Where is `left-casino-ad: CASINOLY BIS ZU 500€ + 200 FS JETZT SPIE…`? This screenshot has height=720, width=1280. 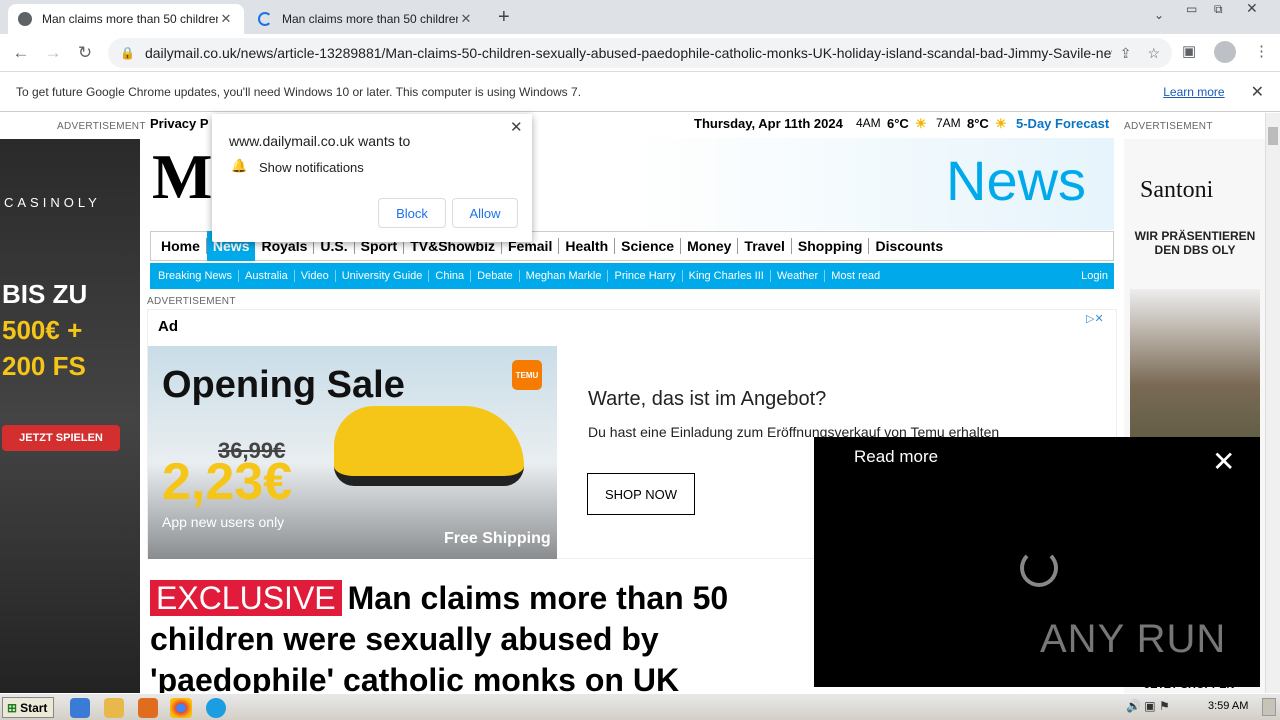 left-casino-ad: CASINOLY BIS ZU 500€ + 200 FS JETZT SPIE… is located at coordinates (70, 416).